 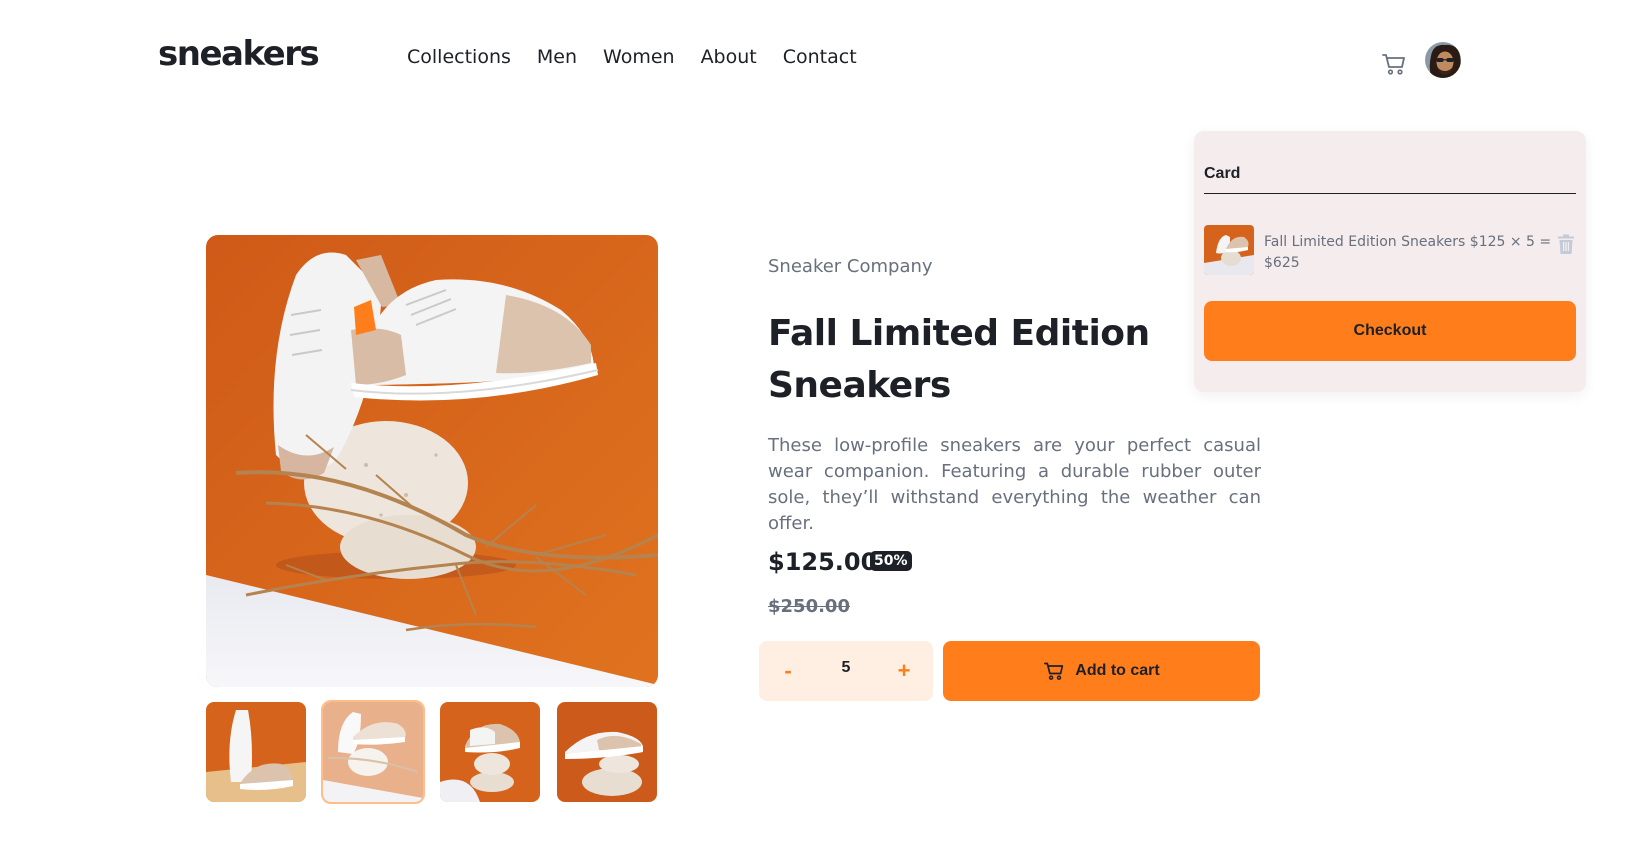 I want to click on cart-divider, so click(x=1390, y=193).